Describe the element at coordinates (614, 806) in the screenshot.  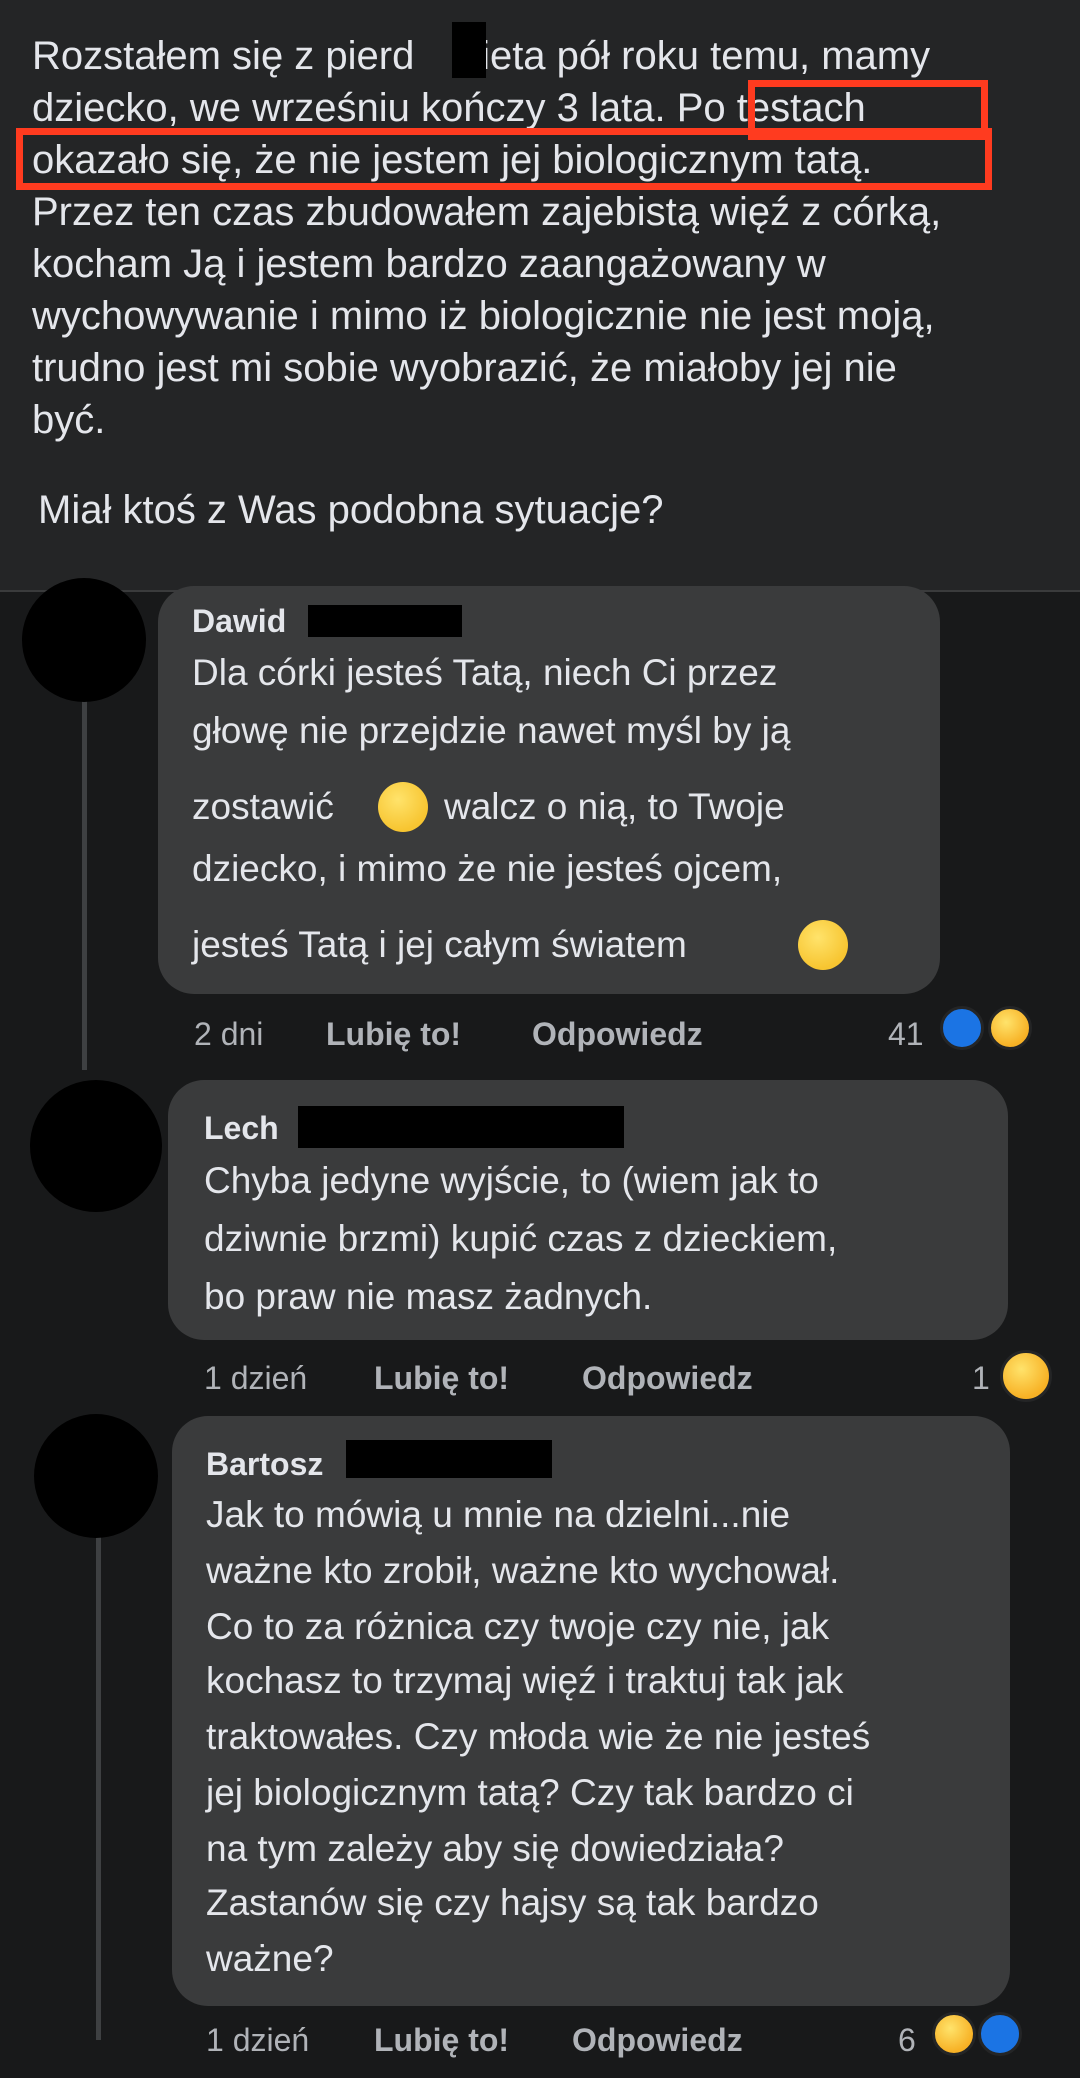
I see `comment-line: walcz o nią, to Twoje` at that location.